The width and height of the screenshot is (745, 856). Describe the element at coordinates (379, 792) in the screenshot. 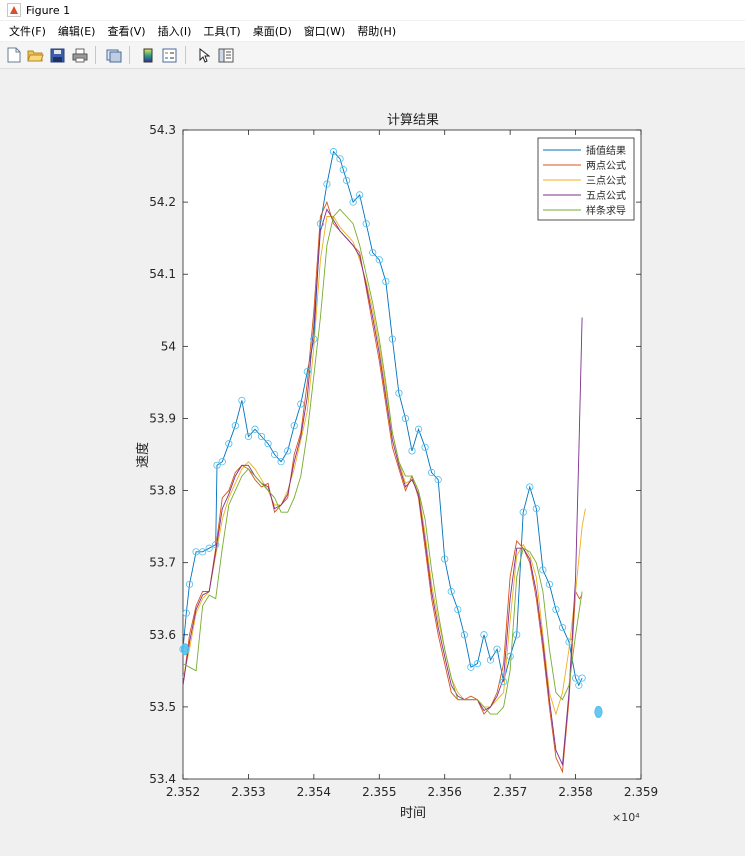

I see `x-tick-label: 2.355` at that location.